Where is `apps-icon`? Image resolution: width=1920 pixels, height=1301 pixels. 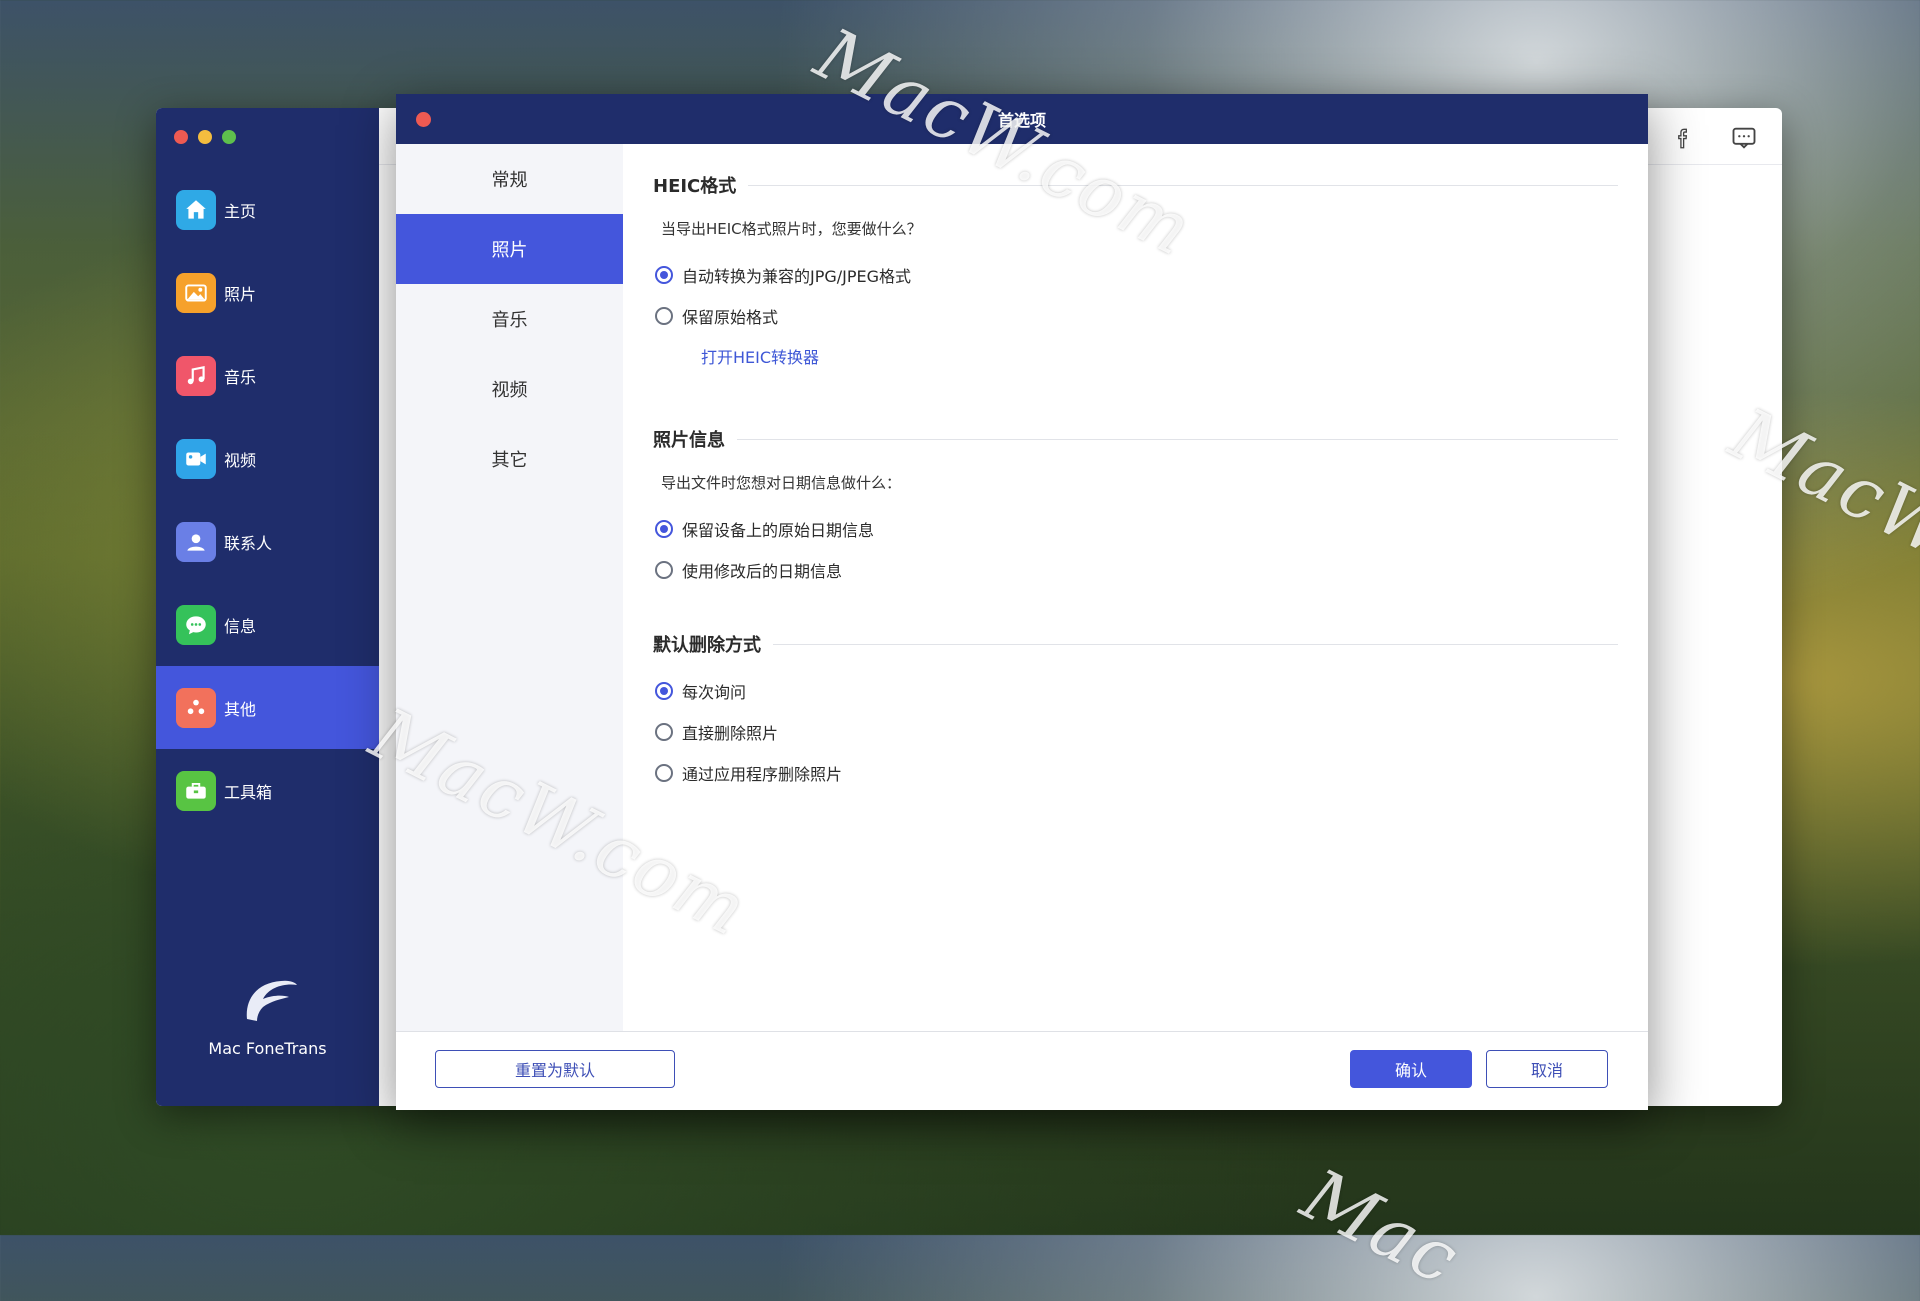 apps-icon is located at coordinates (196, 707).